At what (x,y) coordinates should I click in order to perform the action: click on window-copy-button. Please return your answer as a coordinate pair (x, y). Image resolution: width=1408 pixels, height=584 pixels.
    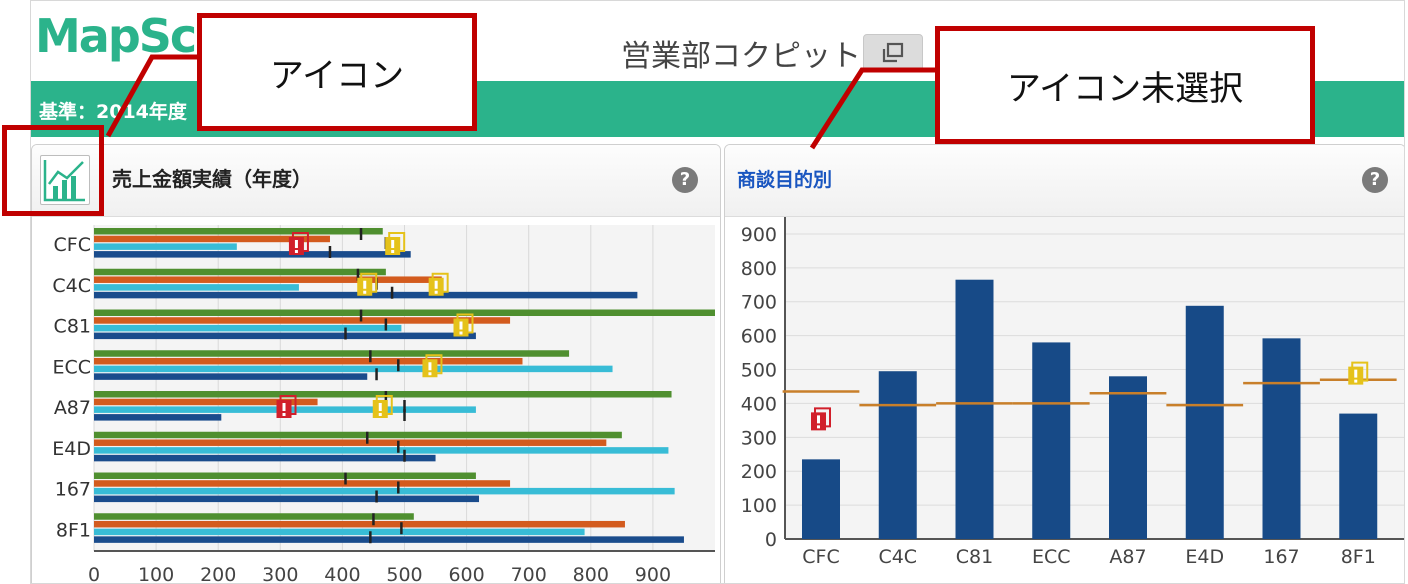
    Looking at the image, I should click on (893, 53).